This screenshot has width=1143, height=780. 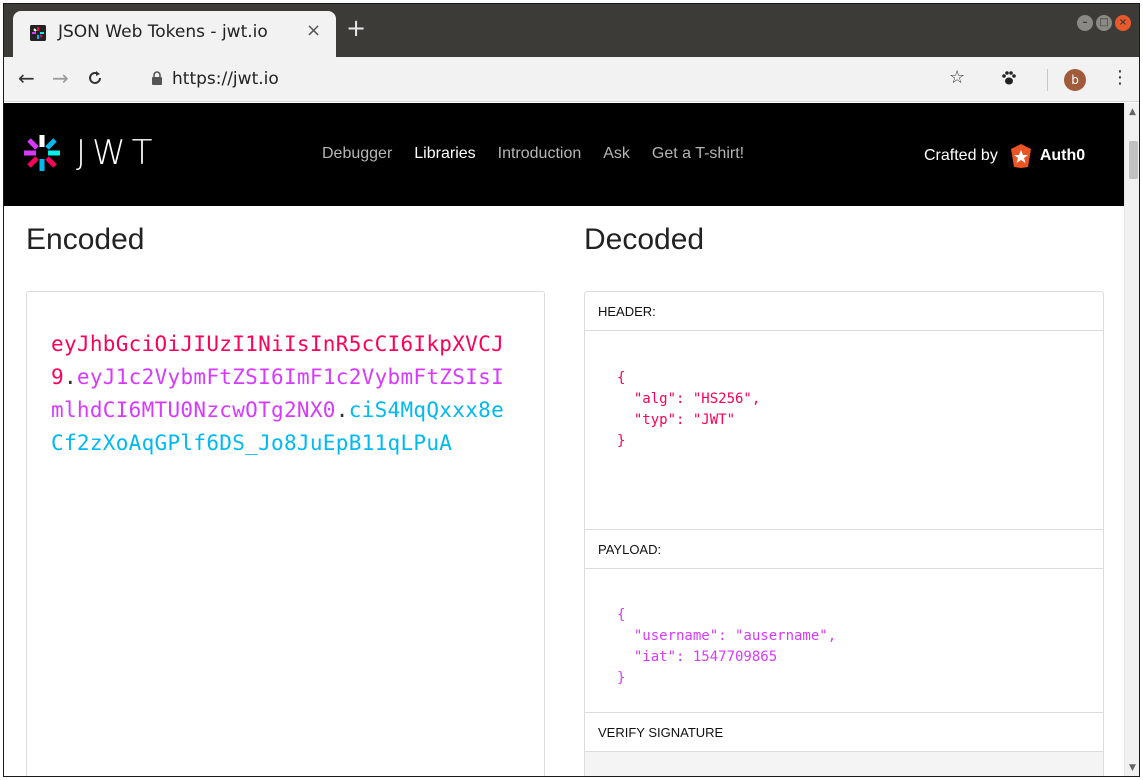 What do you see at coordinates (616, 154) in the screenshot?
I see `nav-link-ask: Ask` at bounding box center [616, 154].